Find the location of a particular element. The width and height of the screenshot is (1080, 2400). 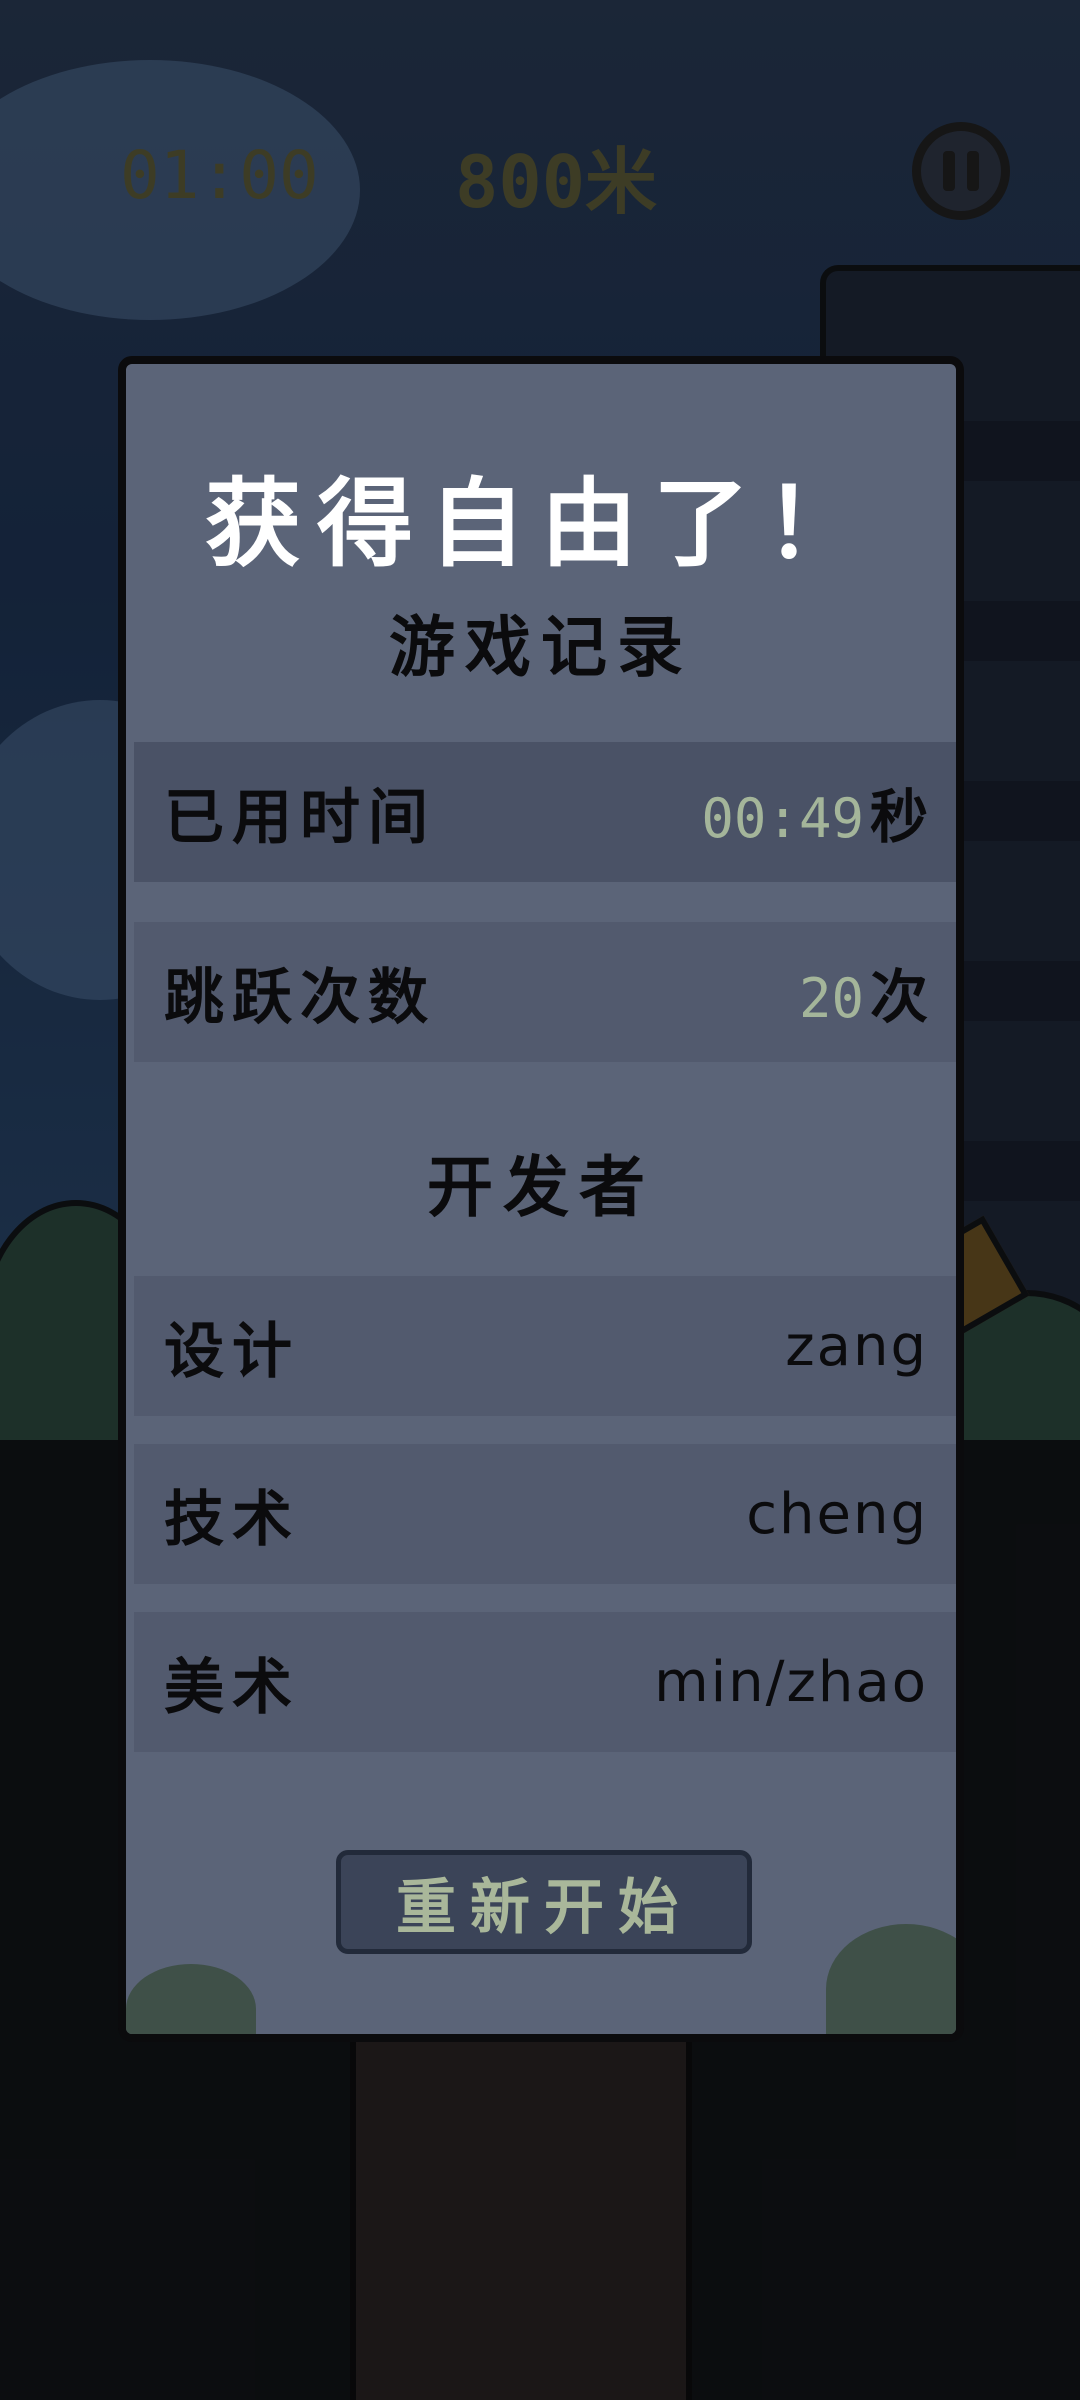

stat-label: 跳跃次数 is located at coordinates (300, 997).